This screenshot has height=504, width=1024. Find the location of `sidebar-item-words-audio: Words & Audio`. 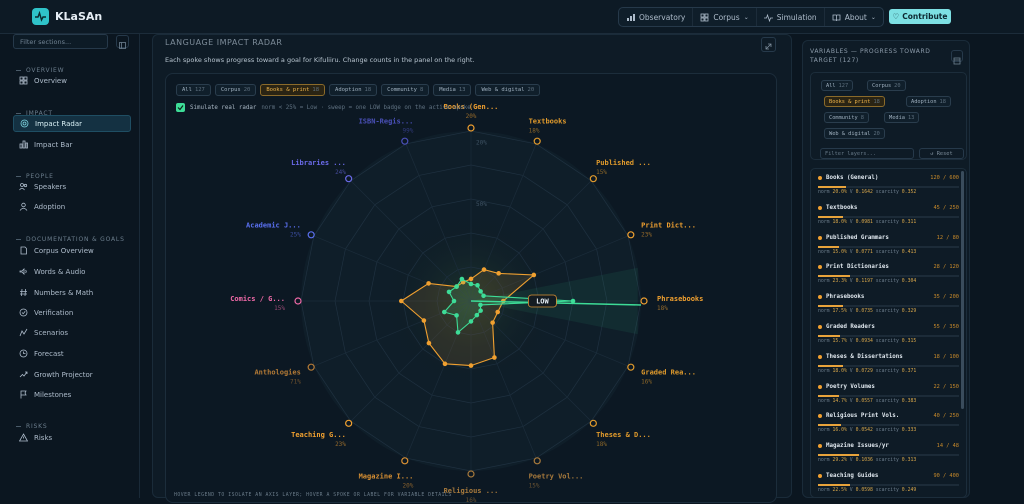

sidebar-item-words-audio: Words & Audio is located at coordinates (72, 271).